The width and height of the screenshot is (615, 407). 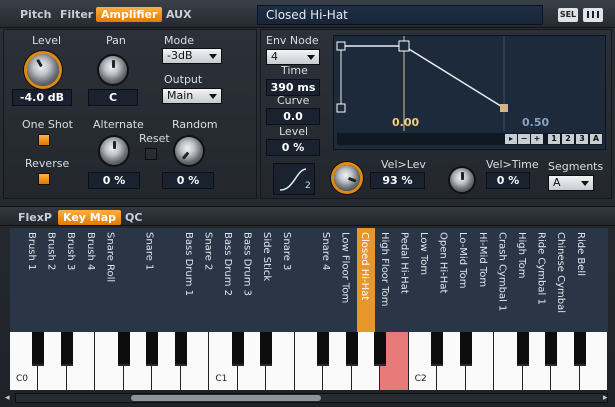 I want to click on horizontal-scrollbar, so click(x=311, y=398).